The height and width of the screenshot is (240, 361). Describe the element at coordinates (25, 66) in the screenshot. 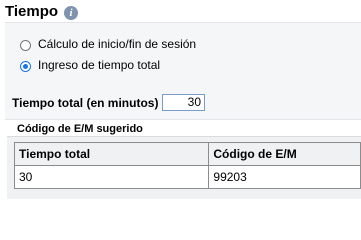

I see `radio-total-time` at that location.